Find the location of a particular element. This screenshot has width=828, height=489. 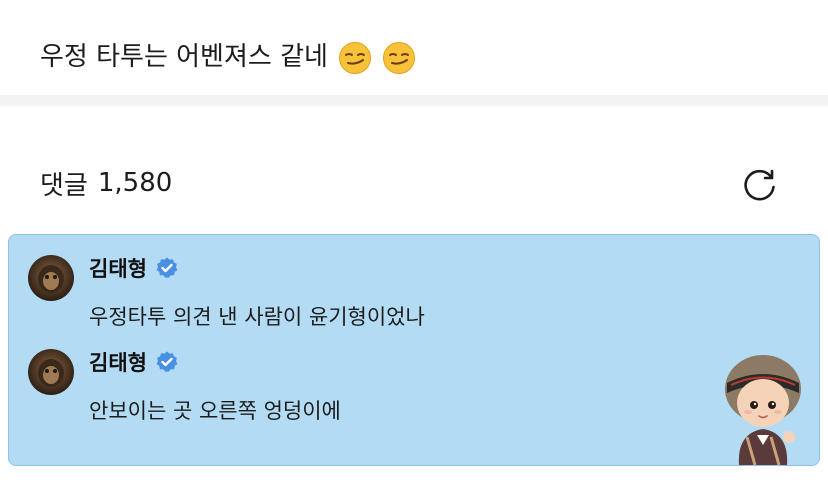

comment-text: 우정타투 의견 낸 사람이 윤기형이었나 is located at coordinates (257, 317).